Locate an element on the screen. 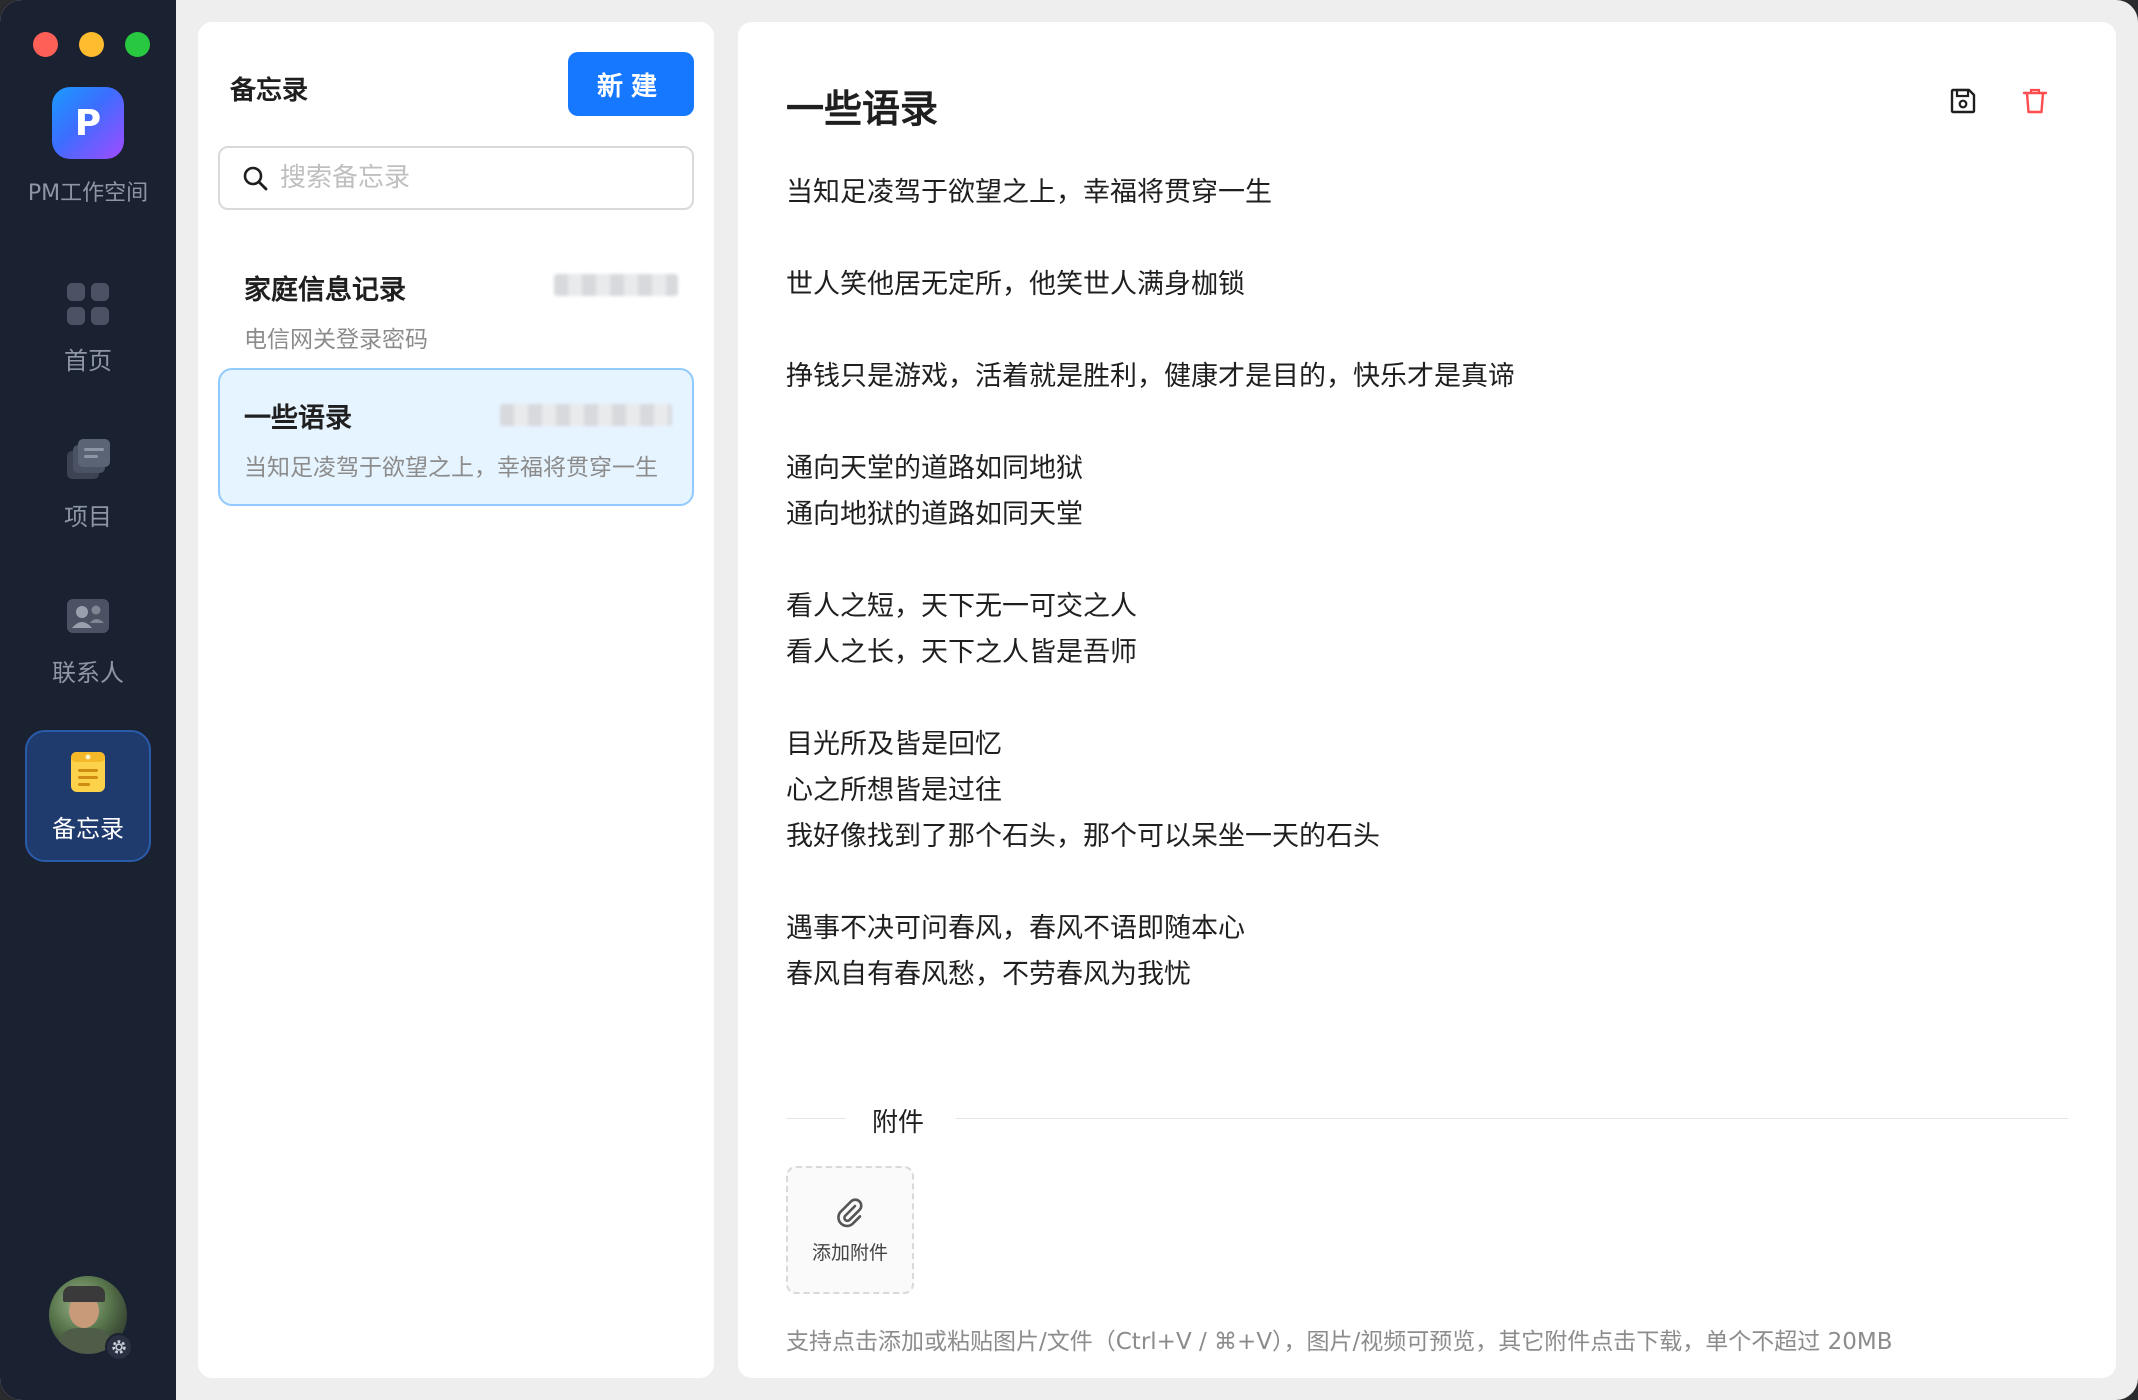 The image size is (2138, 1400). nav-item-contacts: 联系人 is located at coordinates (88, 640).